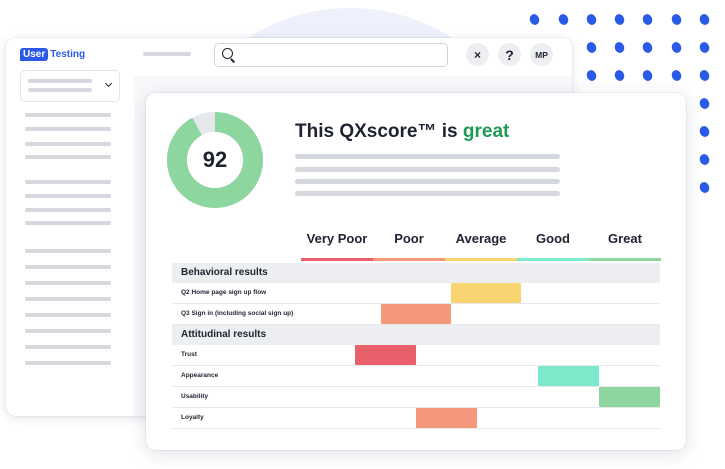 The height and width of the screenshot is (469, 725). What do you see at coordinates (625, 238) in the screenshot?
I see `scale-label-great: Great` at bounding box center [625, 238].